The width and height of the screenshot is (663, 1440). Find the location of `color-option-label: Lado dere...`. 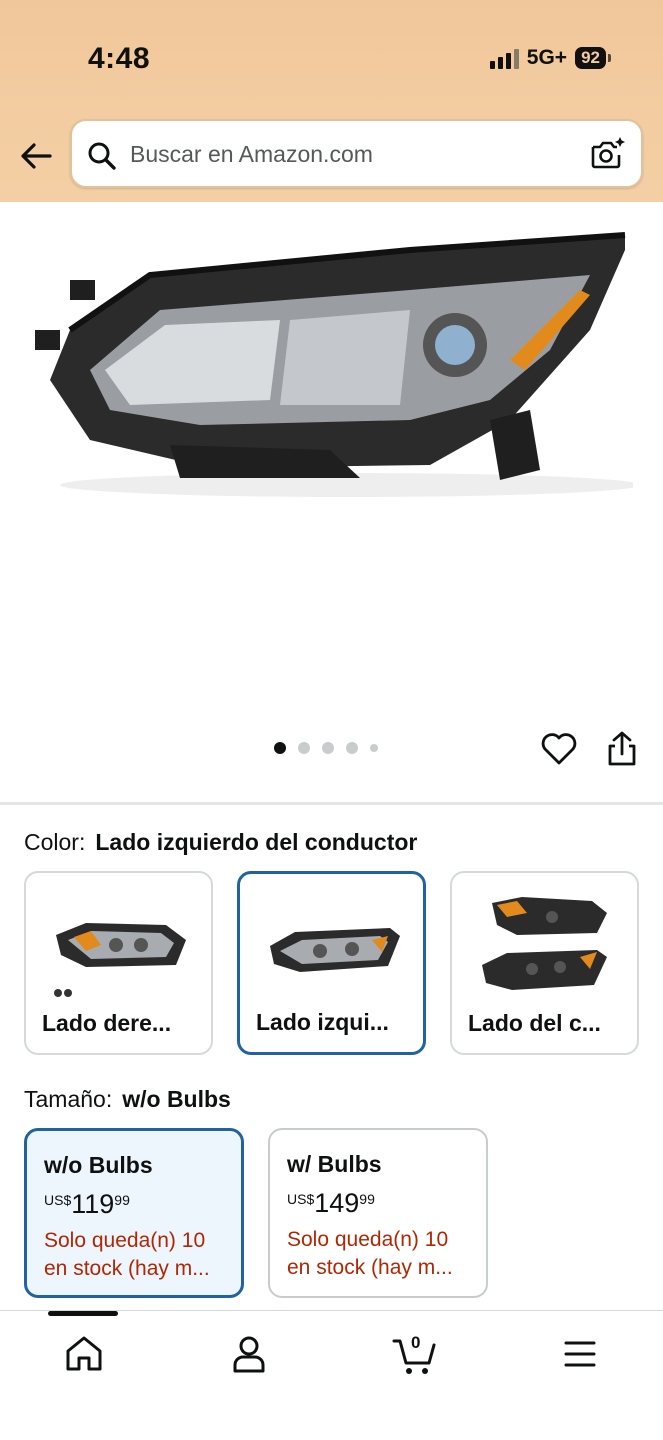

color-option-label: Lado dere... is located at coordinates (107, 1023).